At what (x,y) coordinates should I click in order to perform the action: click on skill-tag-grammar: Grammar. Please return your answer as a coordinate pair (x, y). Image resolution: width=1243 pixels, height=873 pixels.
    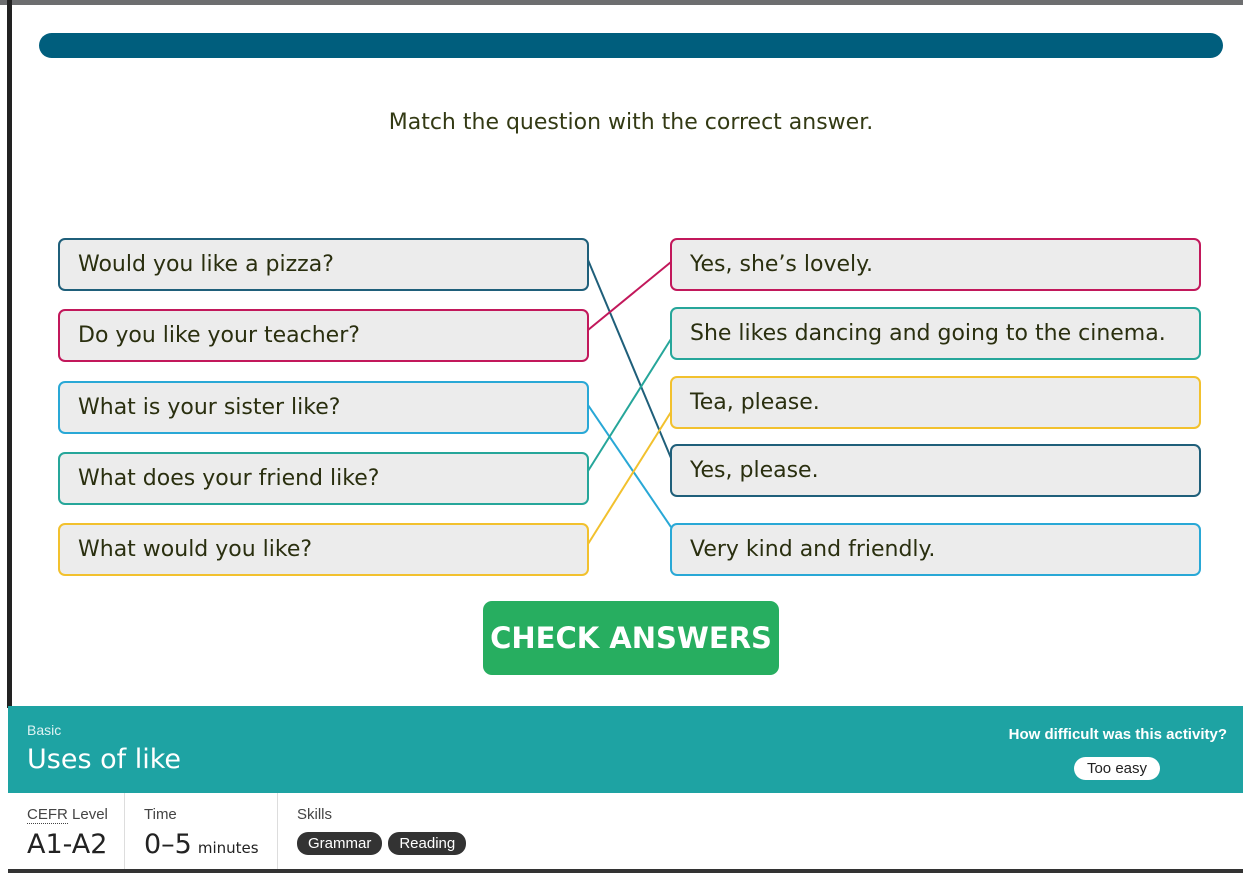
    Looking at the image, I should click on (339, 843).